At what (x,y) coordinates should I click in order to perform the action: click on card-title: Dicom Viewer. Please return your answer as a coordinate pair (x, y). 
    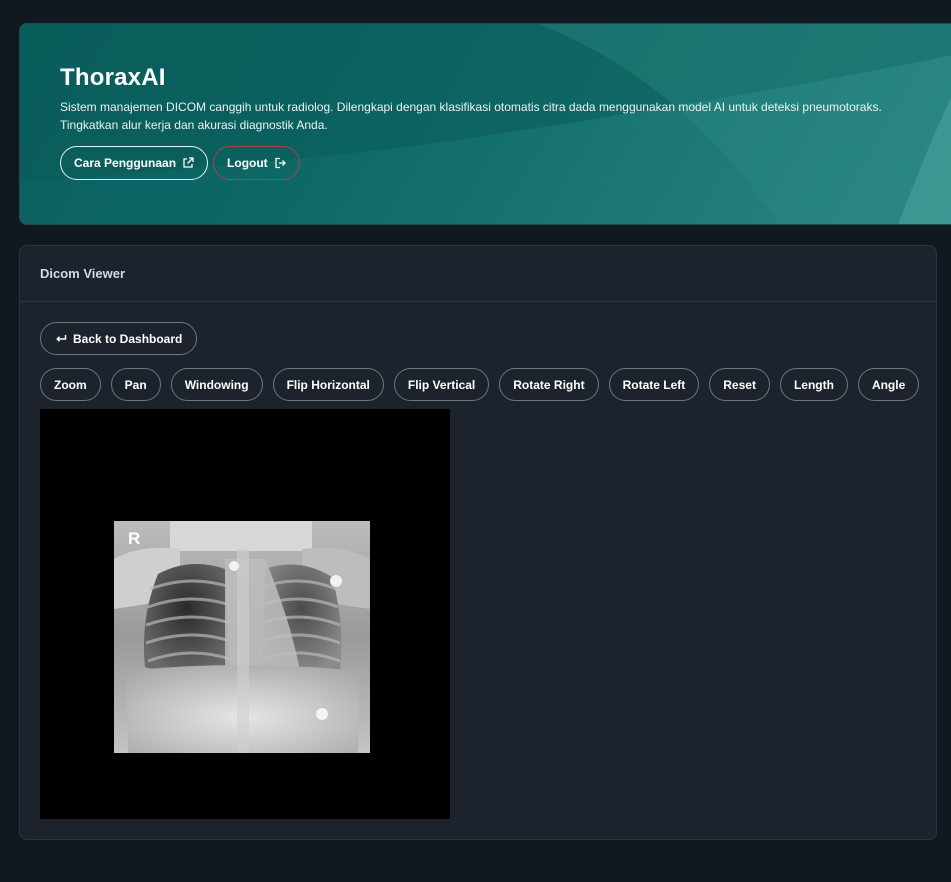
    Looking at the image, I should click on (478, 274).